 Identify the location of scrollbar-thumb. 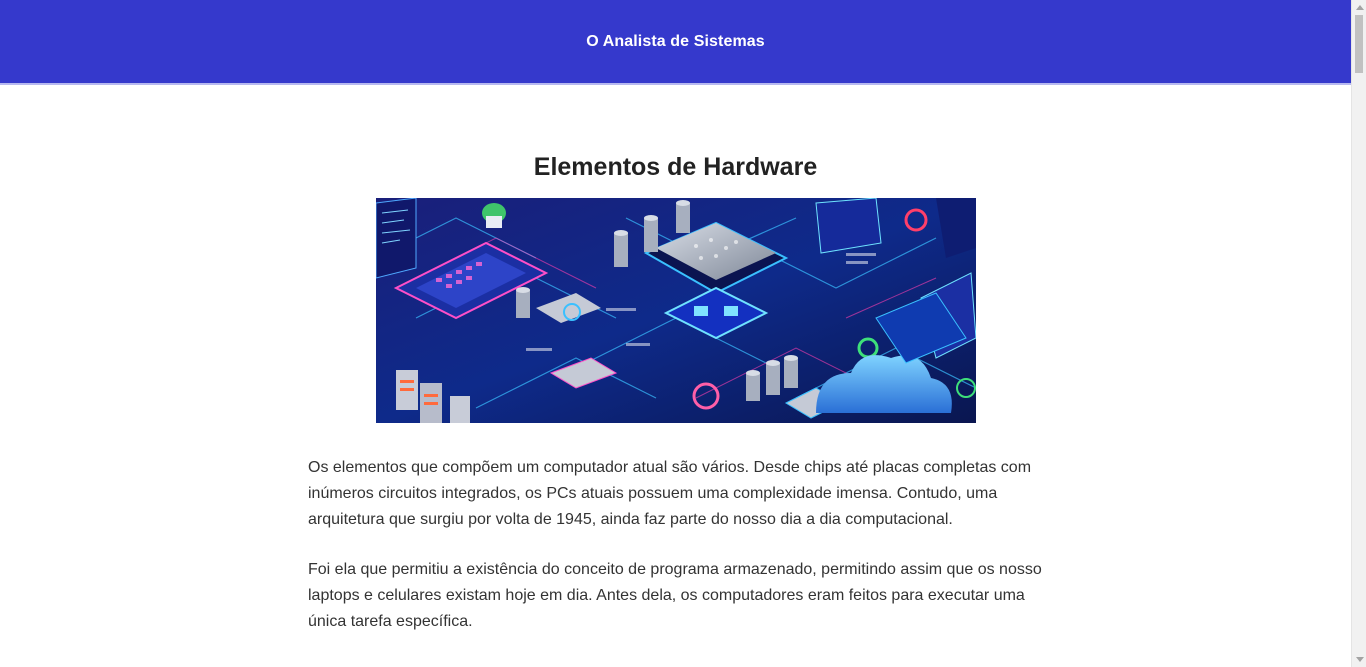
(1359, 44).